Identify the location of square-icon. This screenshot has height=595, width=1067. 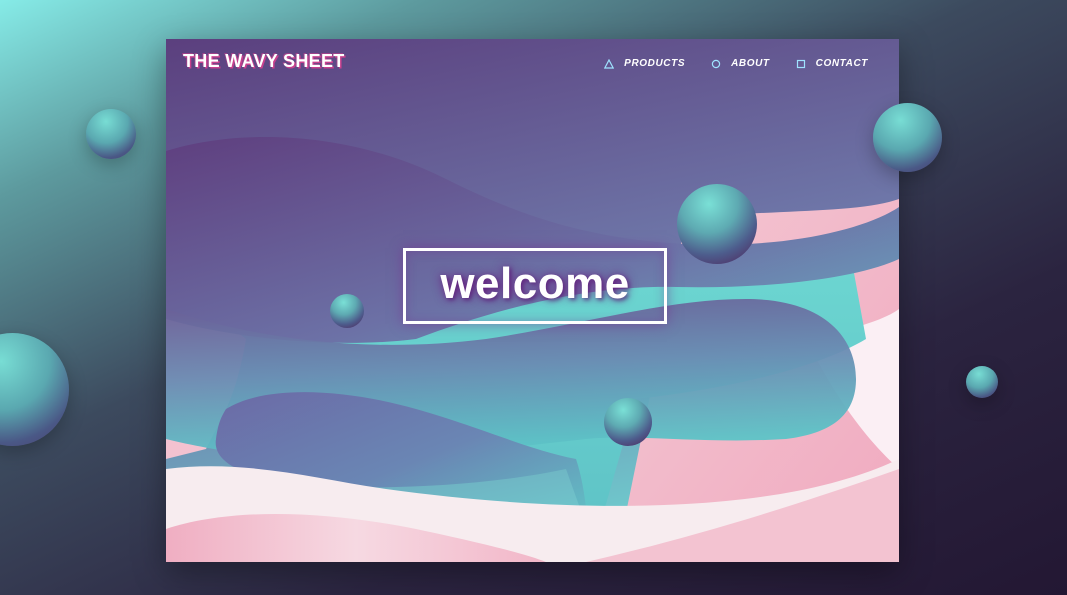
(800, 63).